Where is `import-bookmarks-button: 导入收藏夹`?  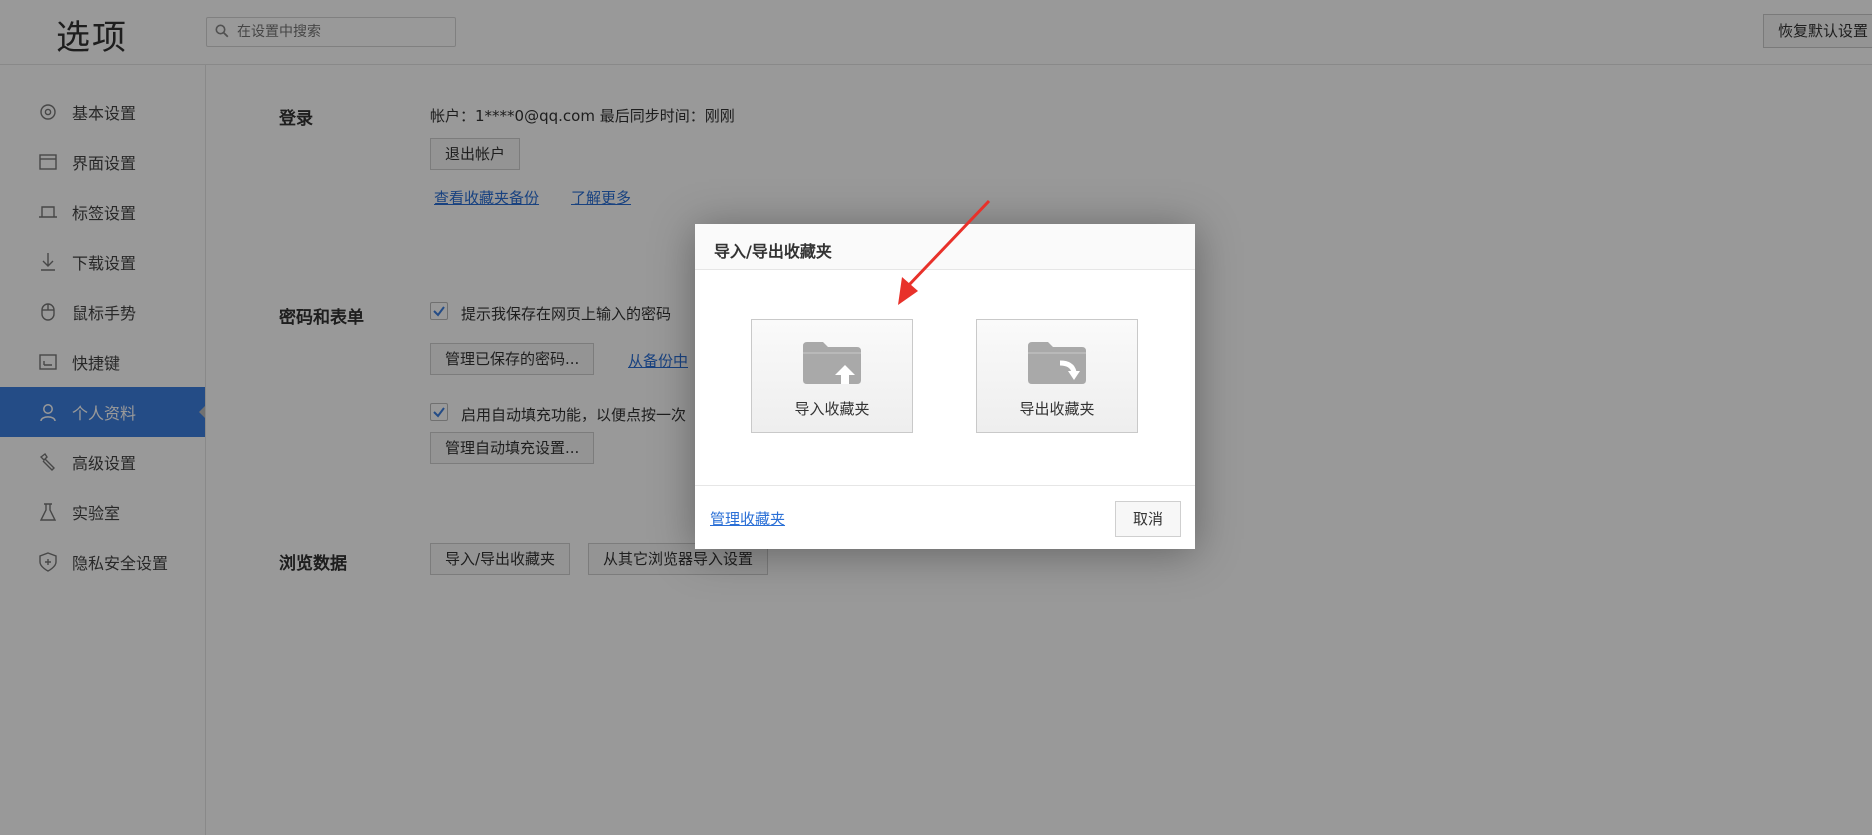
import-bookmarks-button: 导入收藏夹 is located at coordinates (832, 376).